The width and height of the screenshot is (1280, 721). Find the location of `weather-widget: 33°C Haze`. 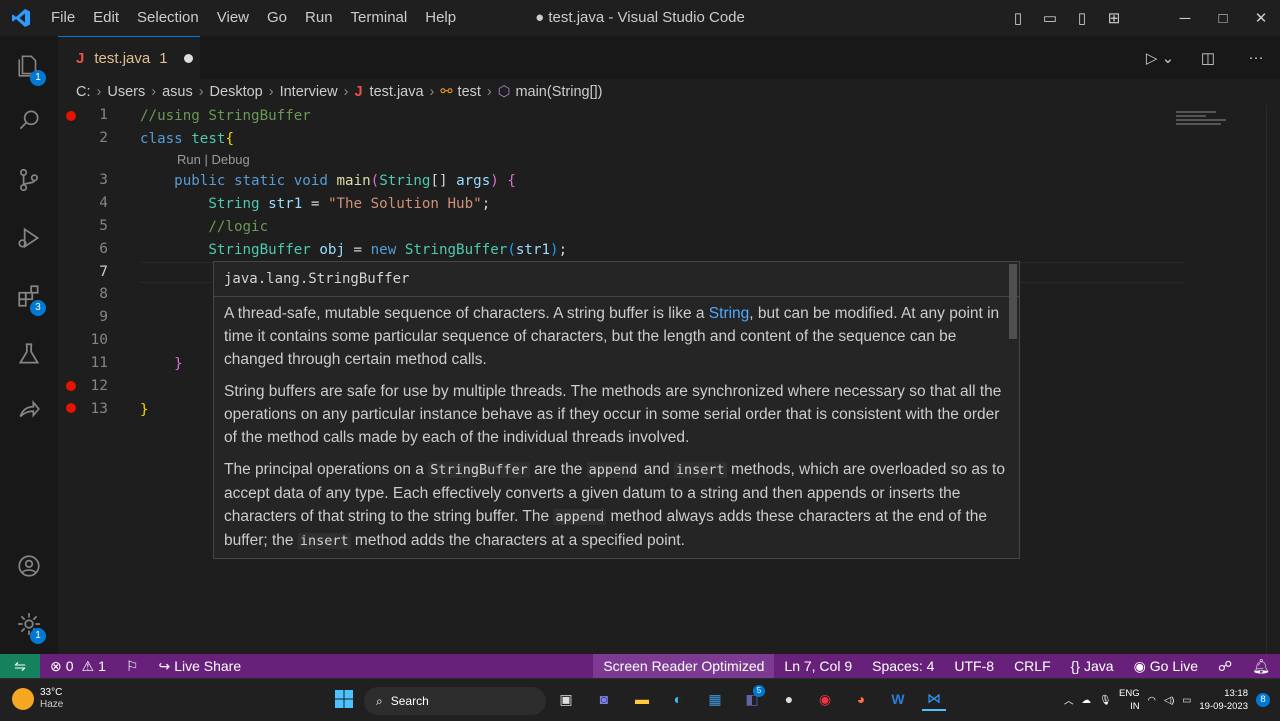

weather-widget: 33°C Haze is located at coordinates (37, 699).